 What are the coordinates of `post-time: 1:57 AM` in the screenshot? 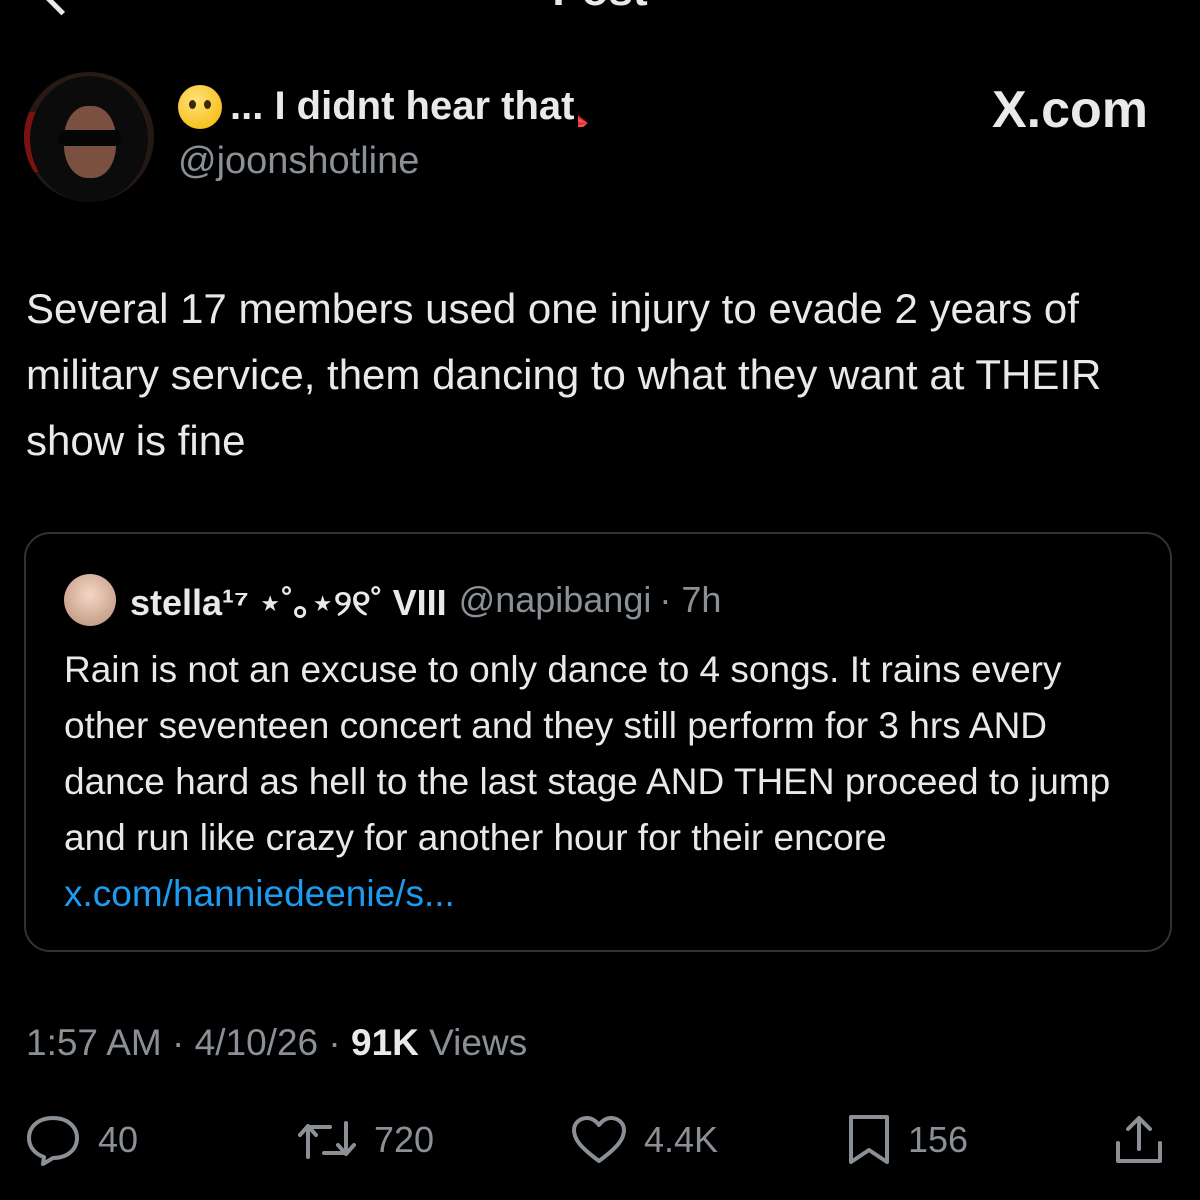 It's located at (94, 1042).